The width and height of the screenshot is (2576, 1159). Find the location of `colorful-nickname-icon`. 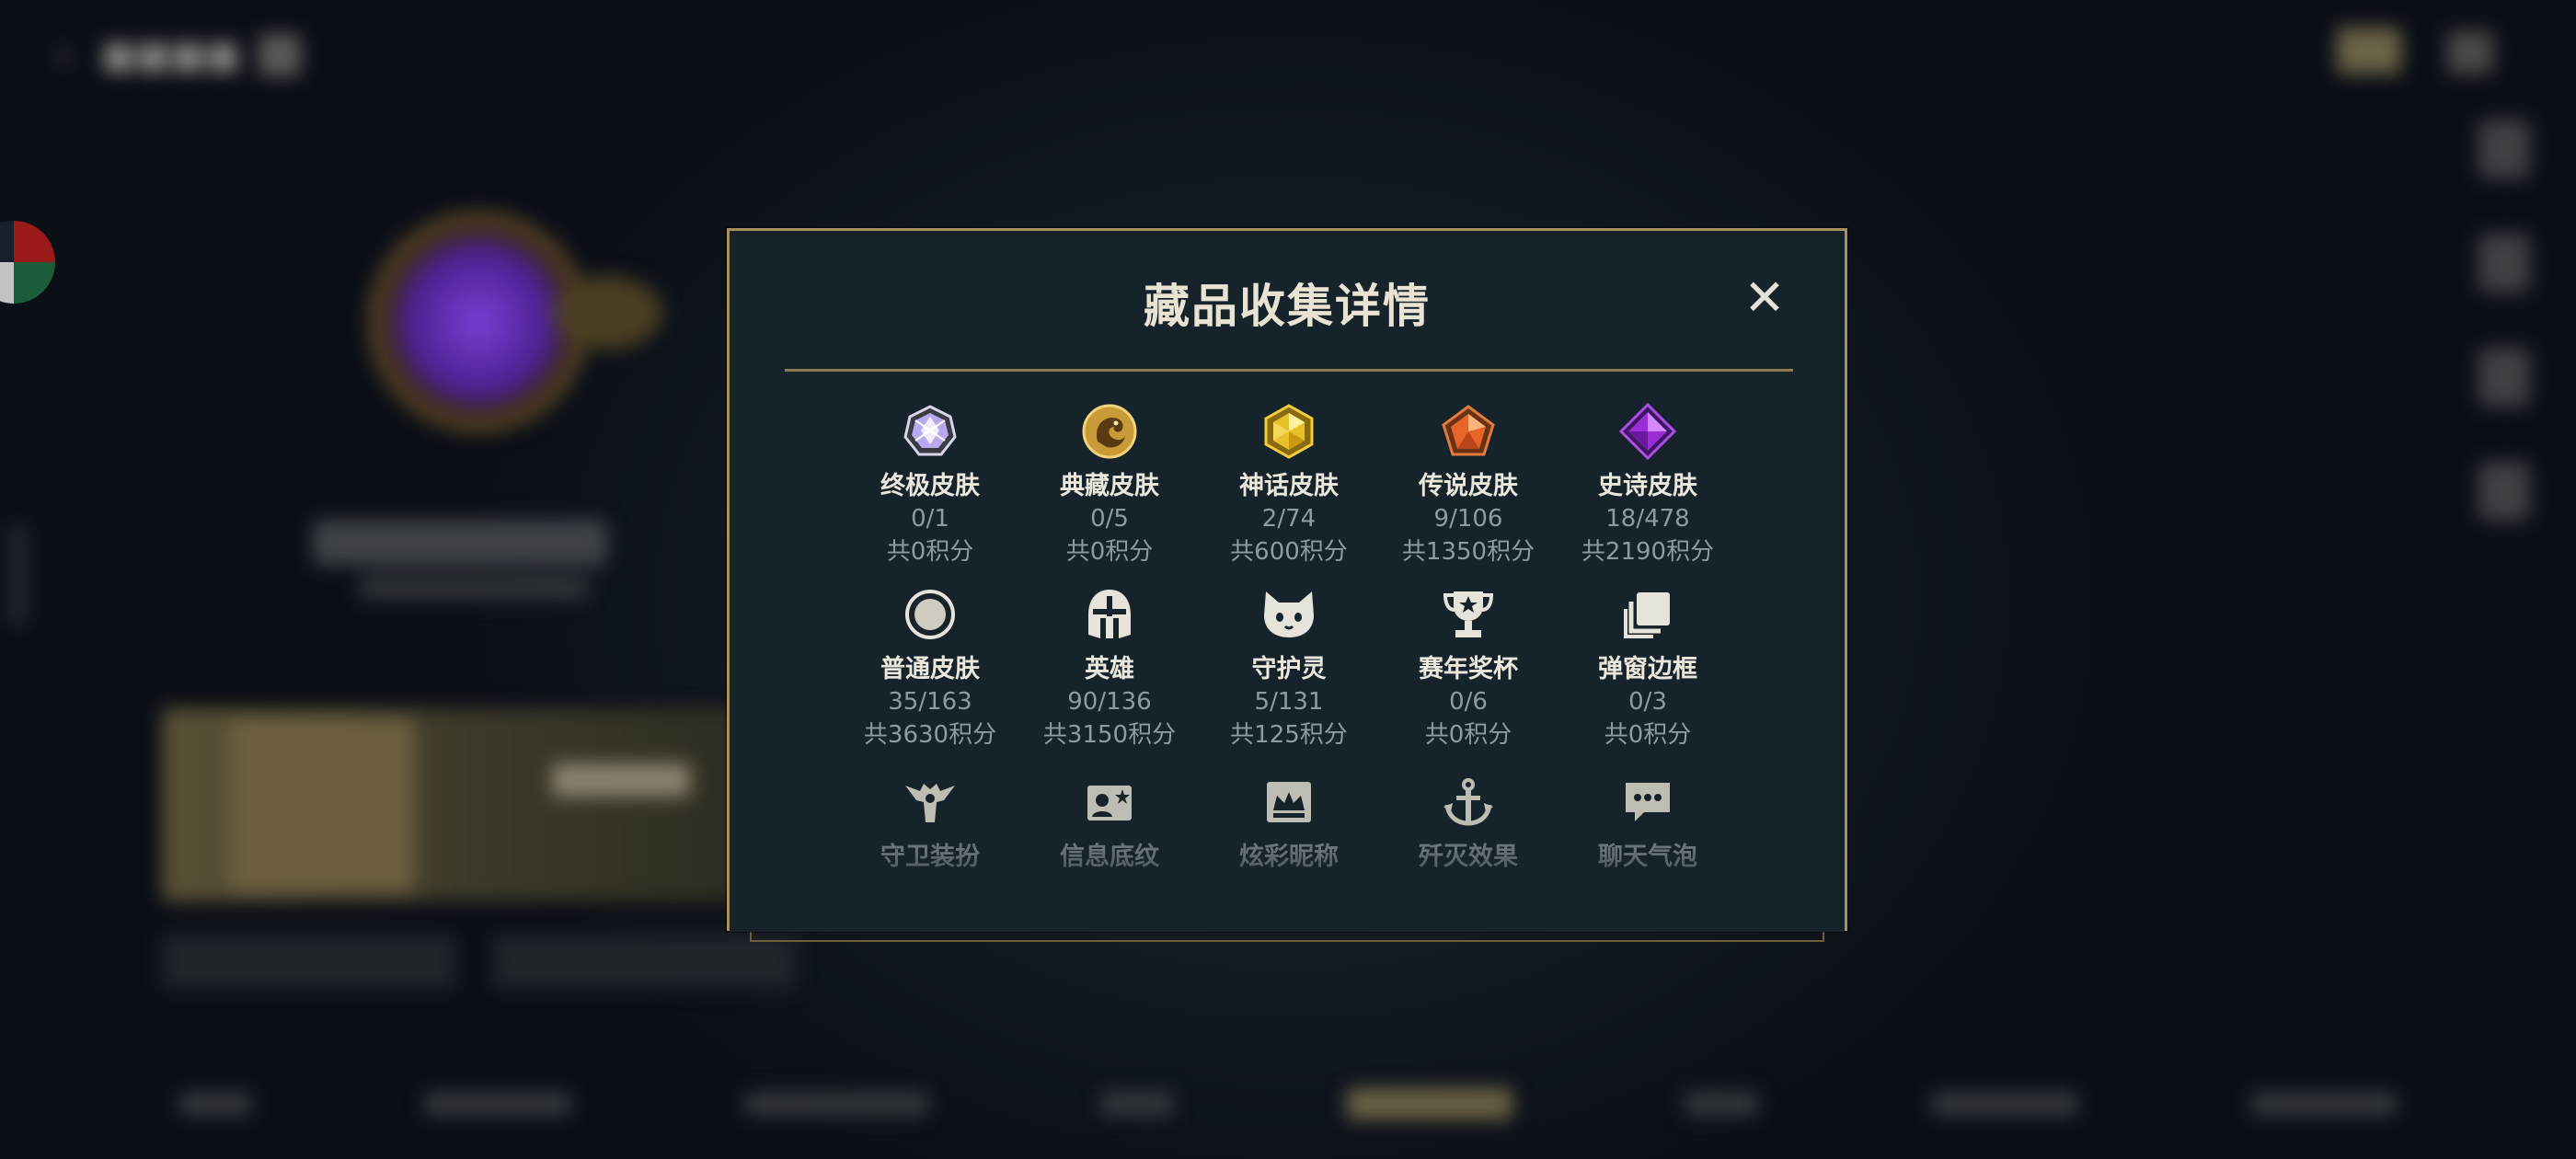

colorful-nickname-icon is located at coordinates (1289, 802).